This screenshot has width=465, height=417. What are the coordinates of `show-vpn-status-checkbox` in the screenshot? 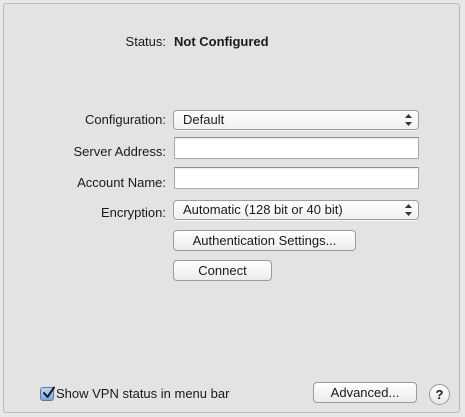 It's located at (47, 393).